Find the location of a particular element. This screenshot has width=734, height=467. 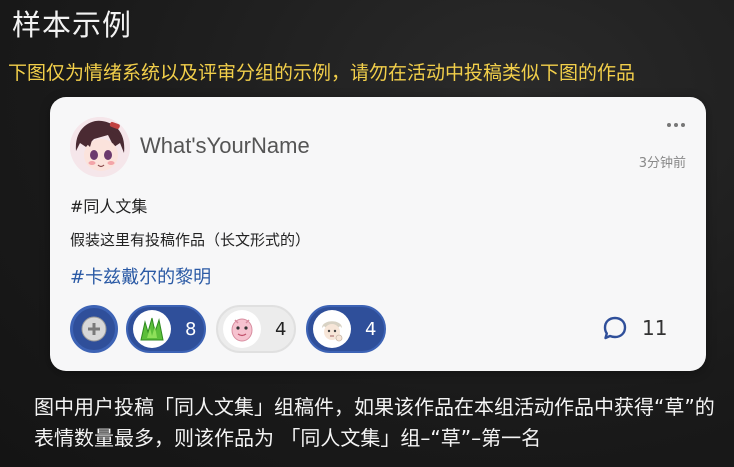

page-subtitle: 下图仅为情绪系统以及评审分组的示例，请勿在活动中投稿类似下图的作品 is located at coordinates (322, 73).